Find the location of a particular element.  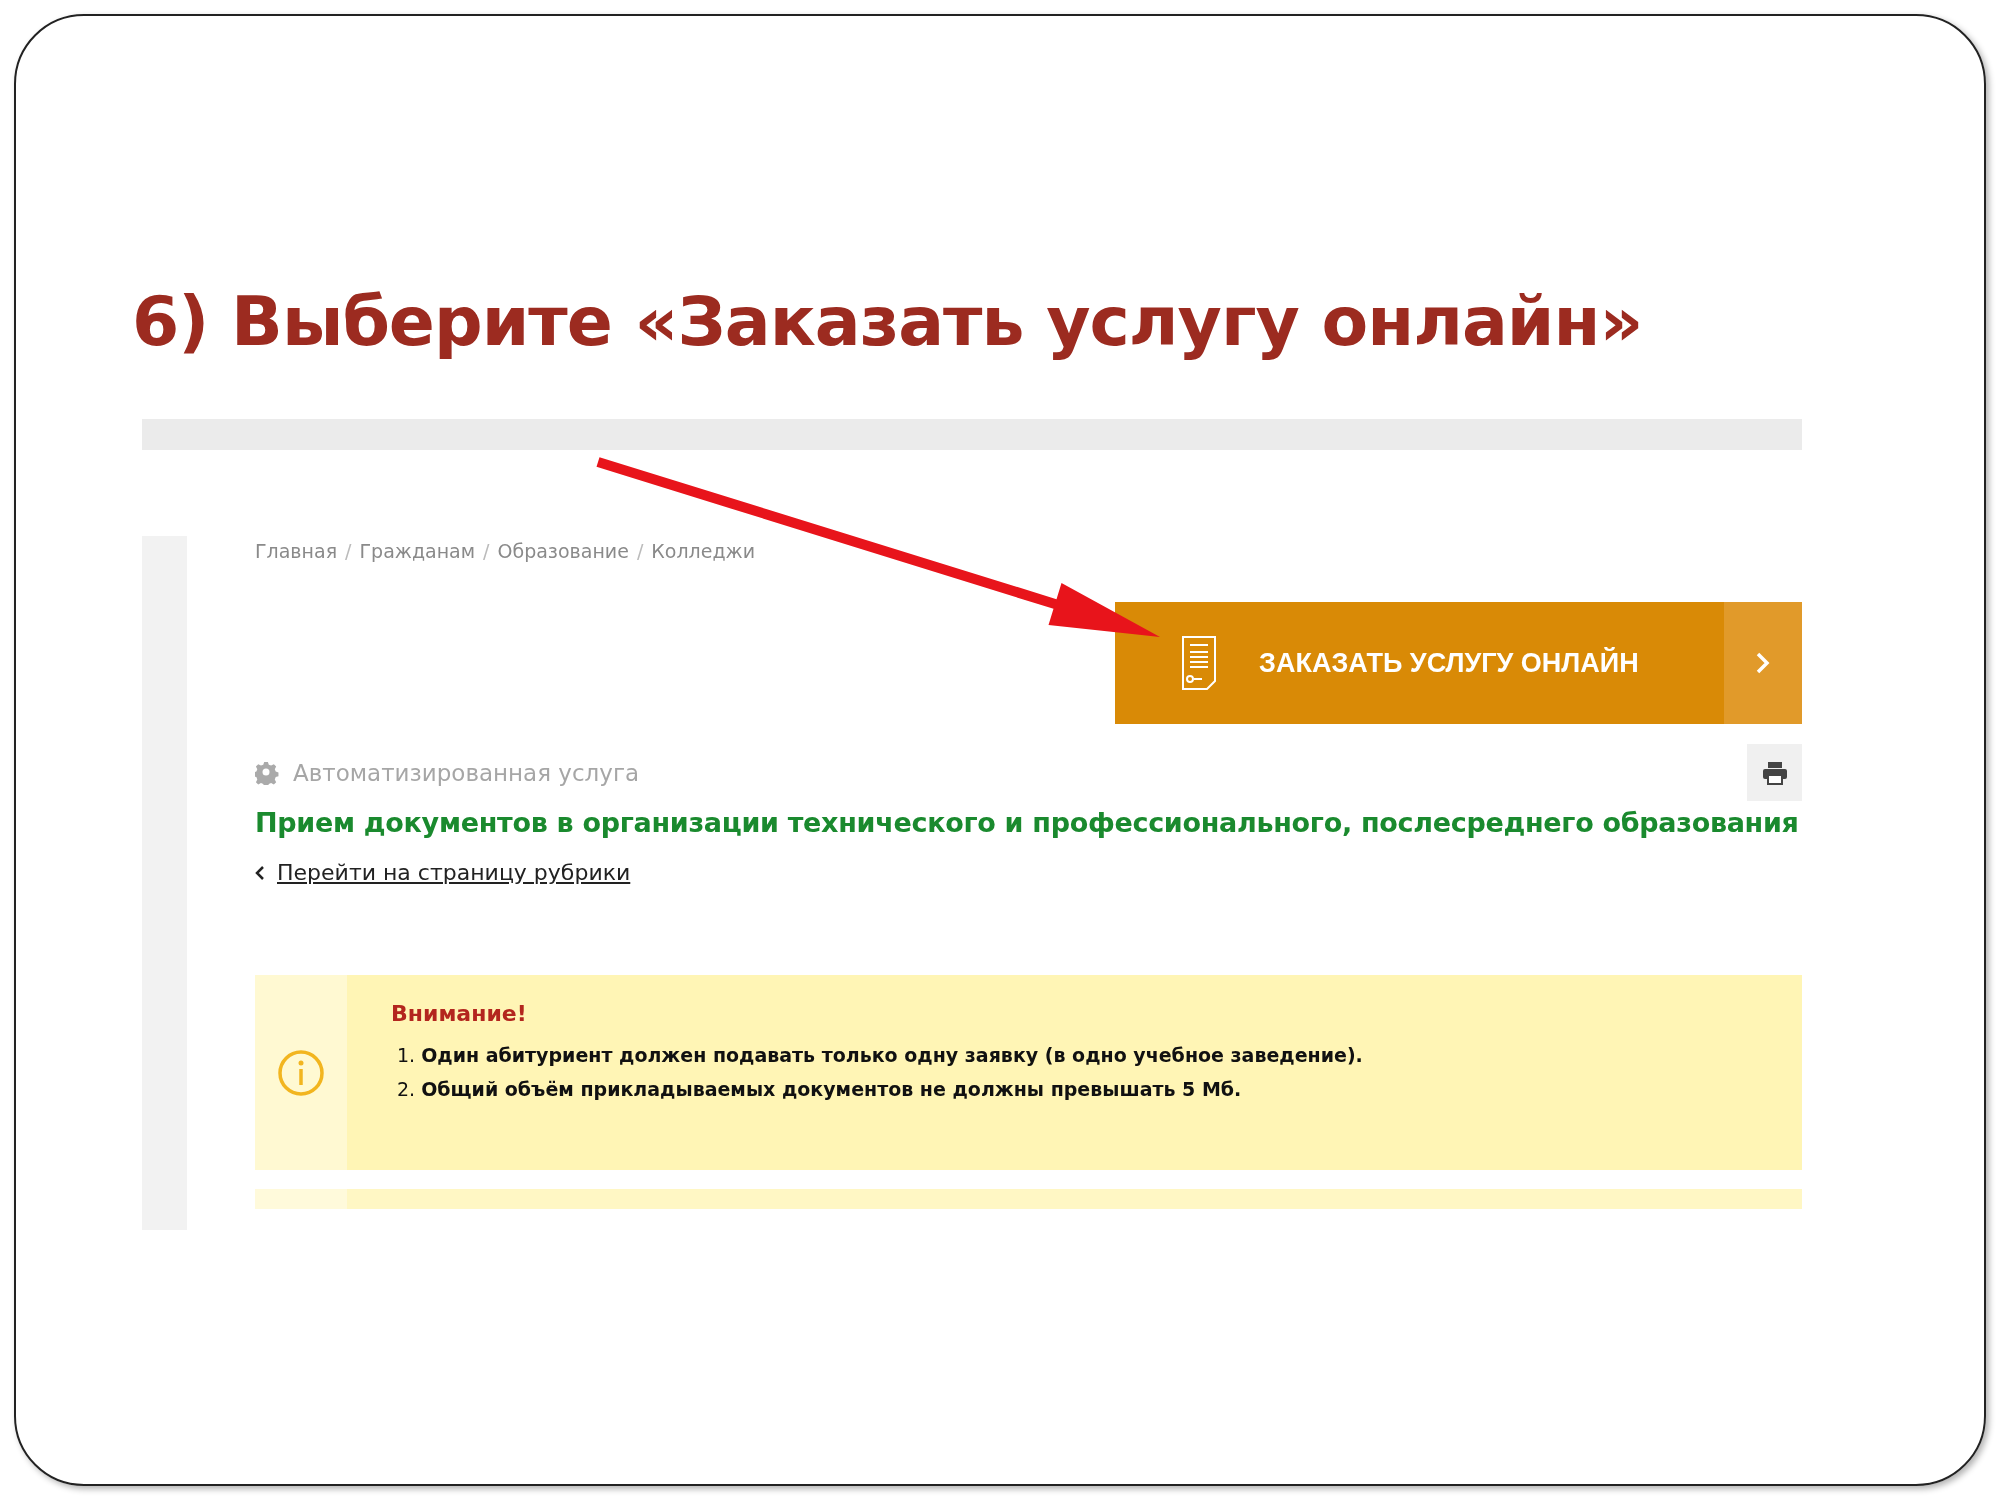

breadcrumb-link: Гражданам is located at coordinates (417, 551).